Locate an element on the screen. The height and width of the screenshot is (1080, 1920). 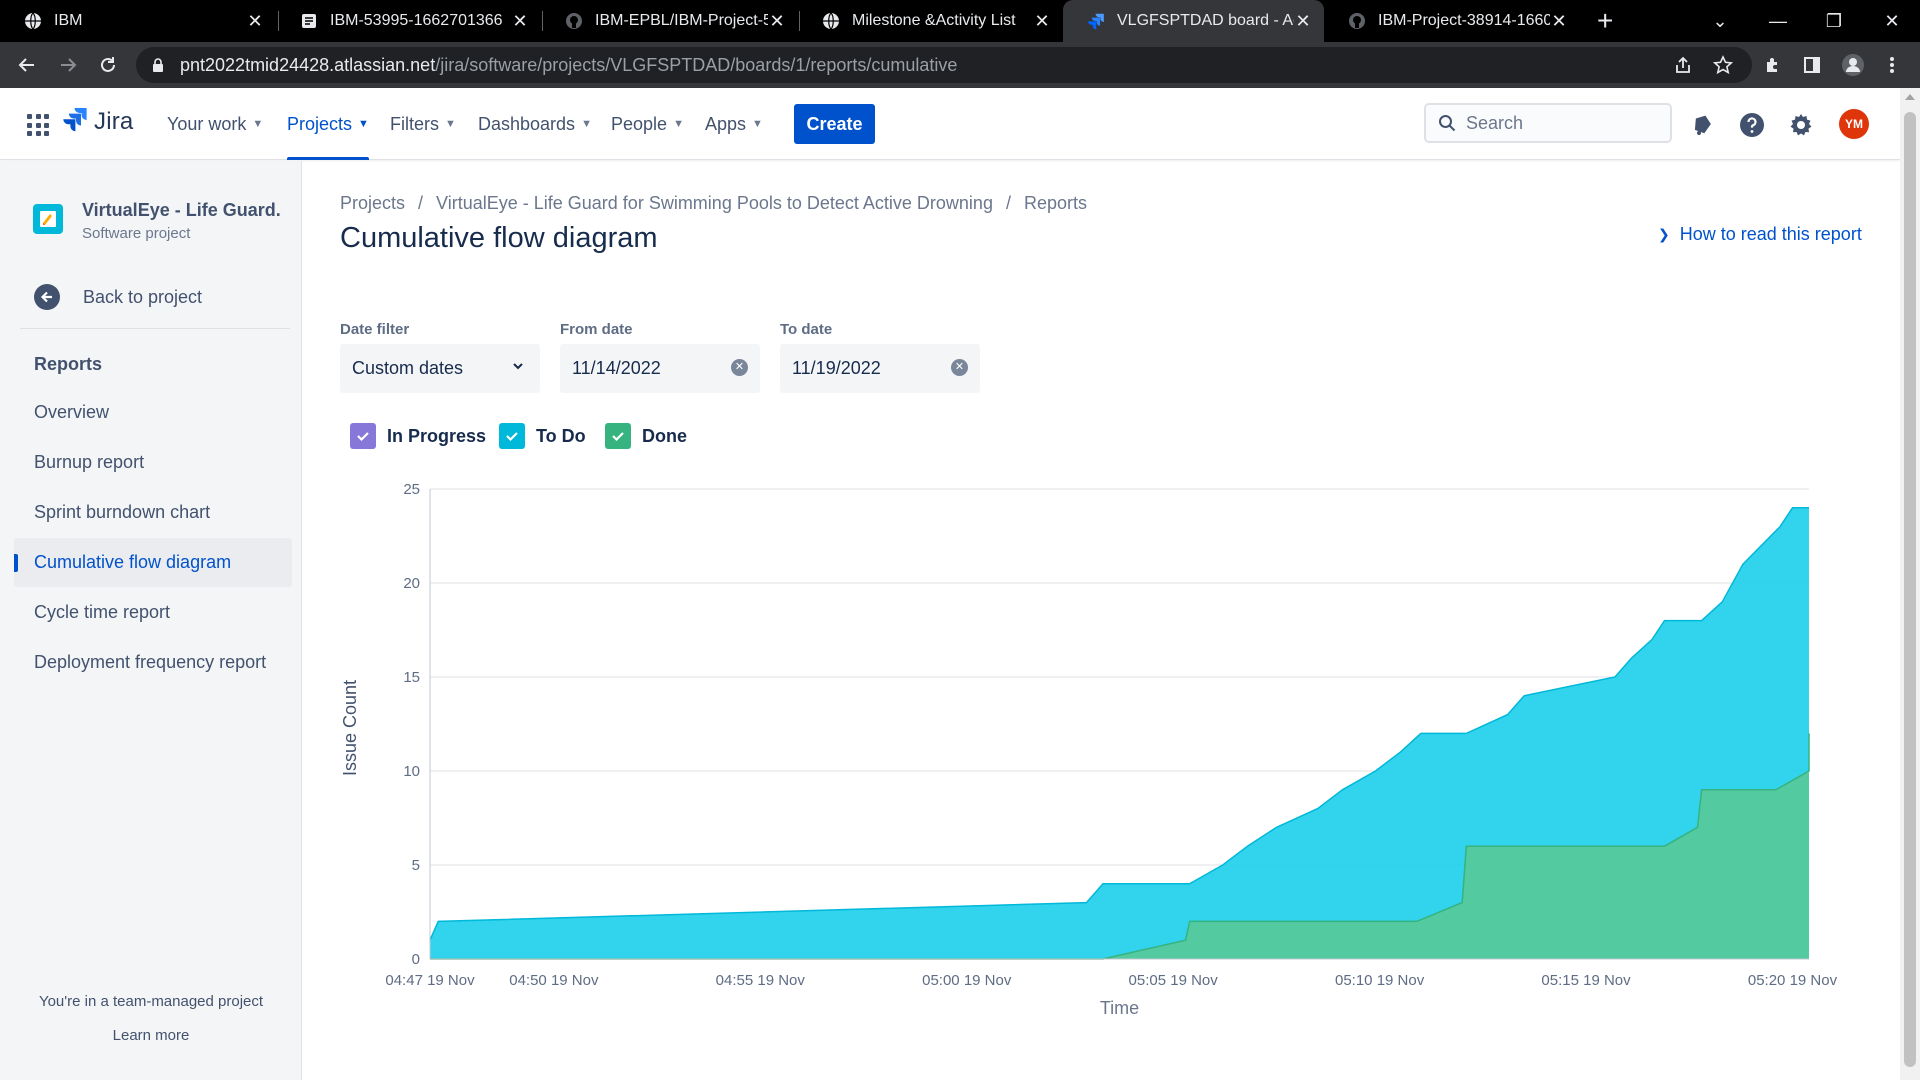
profile-avatar-icon is located at coordinates (1853, 65).